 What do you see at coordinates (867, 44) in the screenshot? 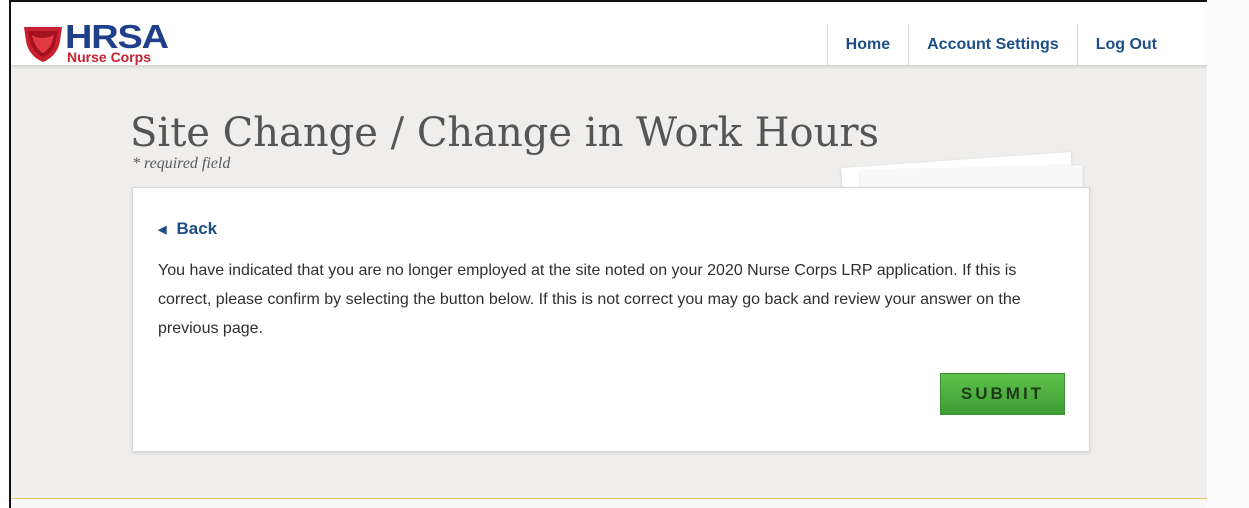
I see `nav-home-link: Home` at bounding box center [867, 44].